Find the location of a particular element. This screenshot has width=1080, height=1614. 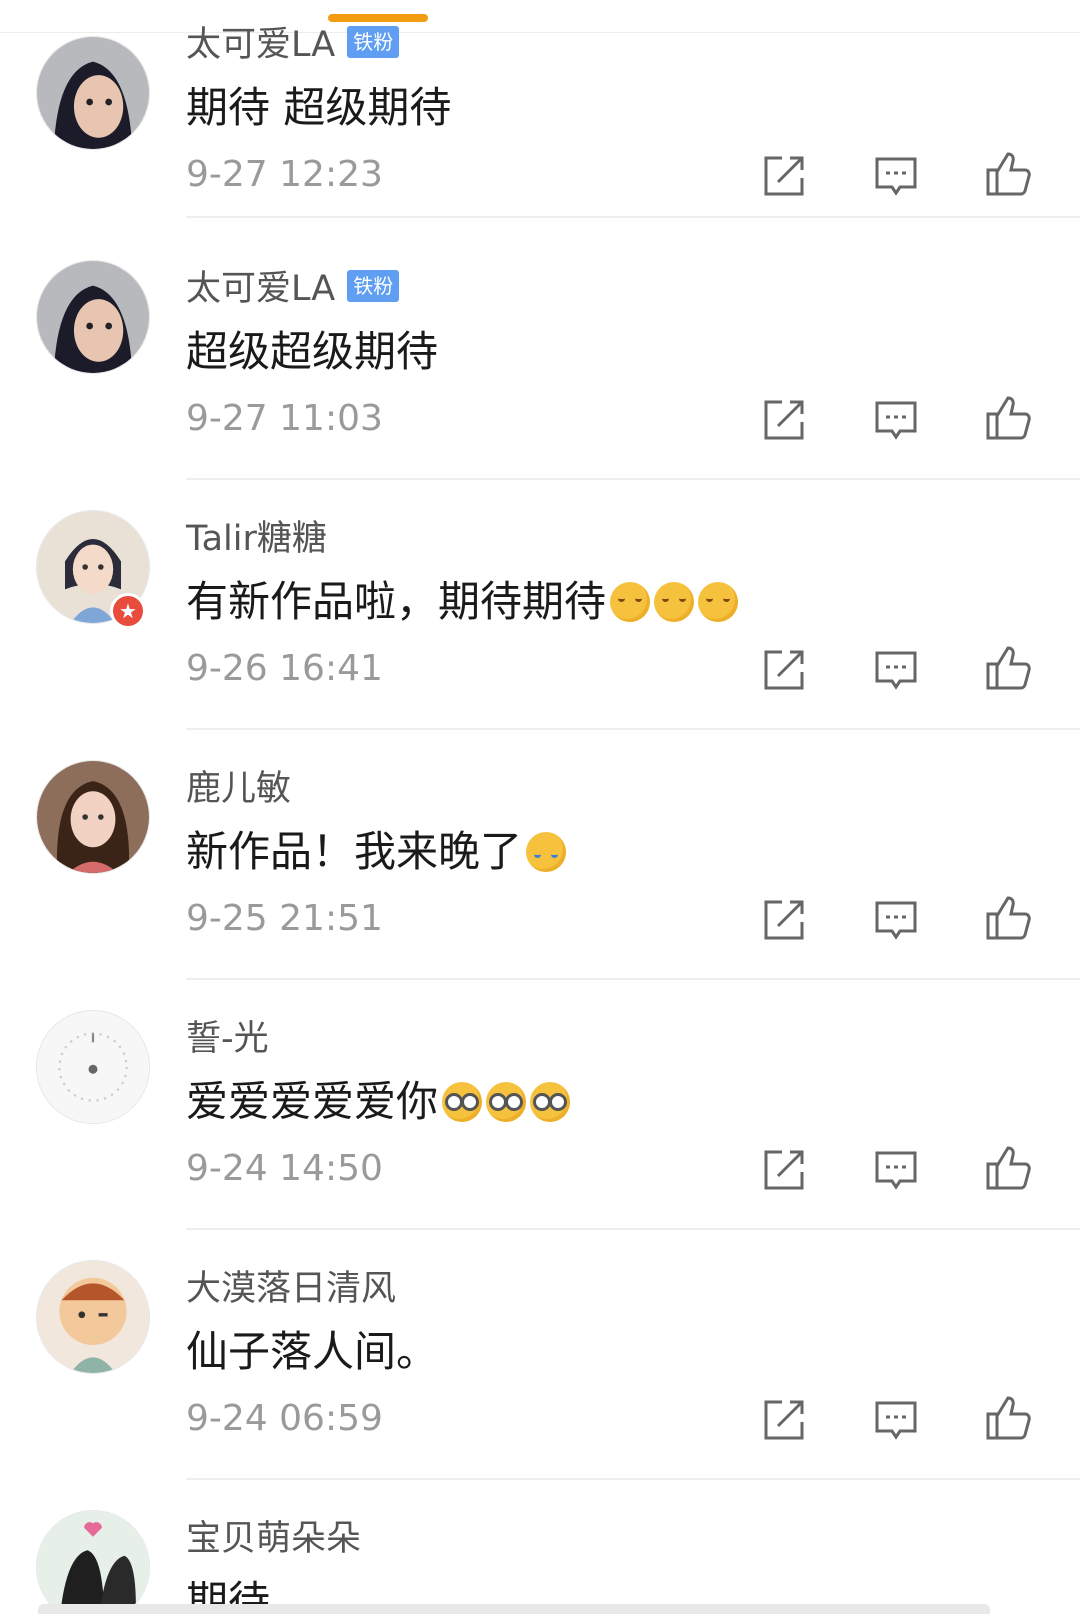

username: 鹿儿敏 is located at coordinates (238, 785).